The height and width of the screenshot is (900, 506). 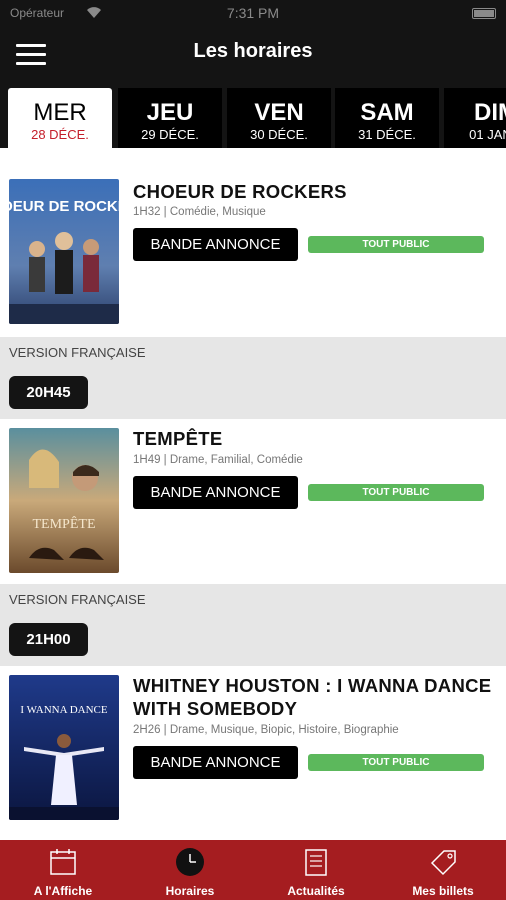 I want to click on tab-label: Horaires, so click(x=190, y=891).